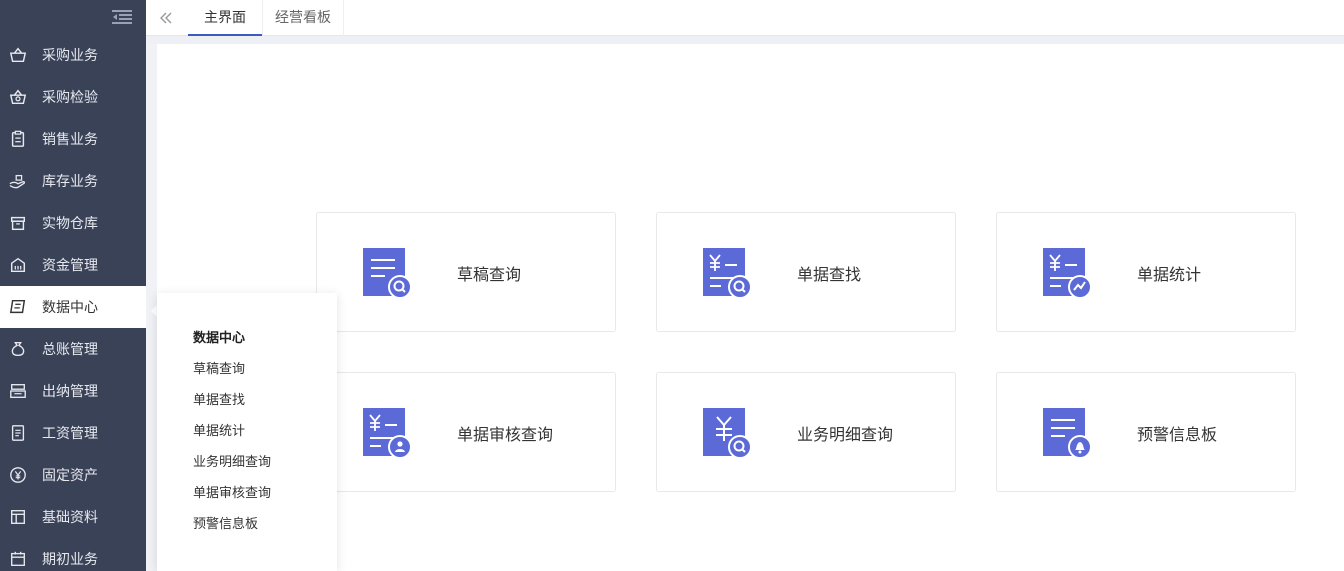 The image size is (1344, 571). Describe the element at coordinates (70, 182) in the screenshot. I see `sidebar-item-label: 库存业务` at that location.